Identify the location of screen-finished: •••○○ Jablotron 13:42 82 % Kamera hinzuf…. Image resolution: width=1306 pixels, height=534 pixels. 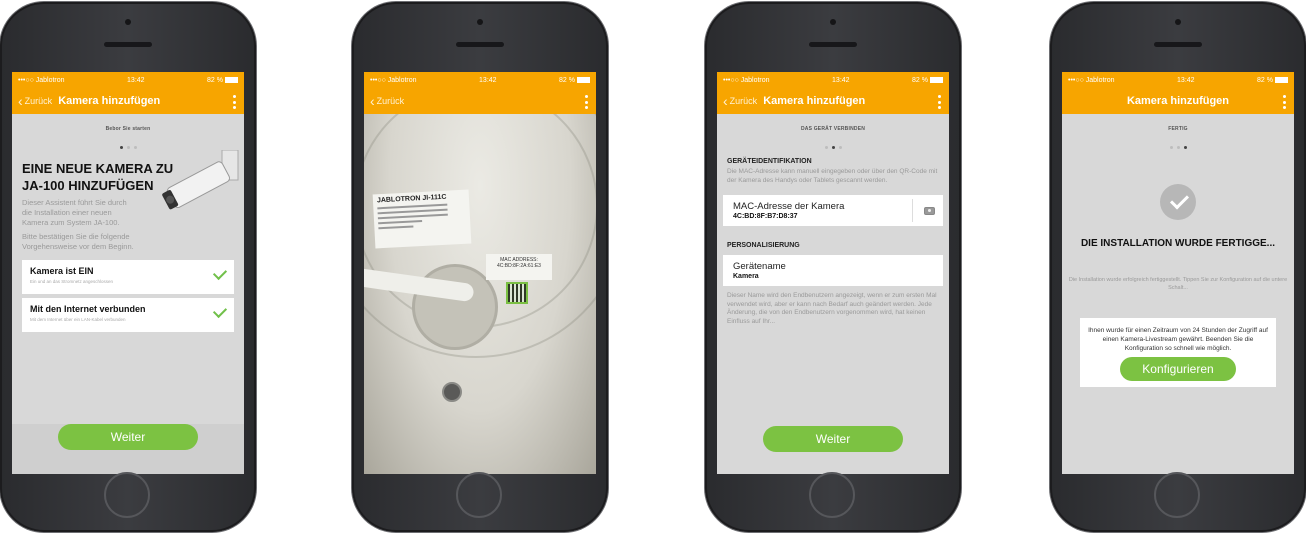
(1178, 273).